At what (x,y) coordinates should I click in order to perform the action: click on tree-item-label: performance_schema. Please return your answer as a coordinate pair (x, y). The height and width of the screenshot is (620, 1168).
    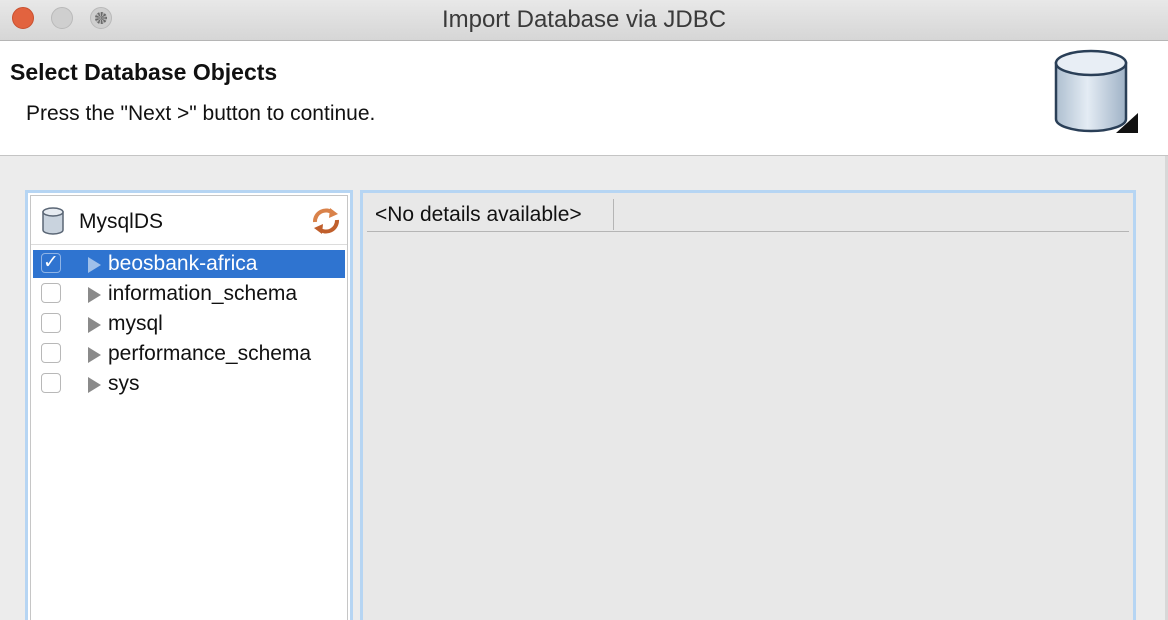
    Looking at the image, I should click on (210, 353).